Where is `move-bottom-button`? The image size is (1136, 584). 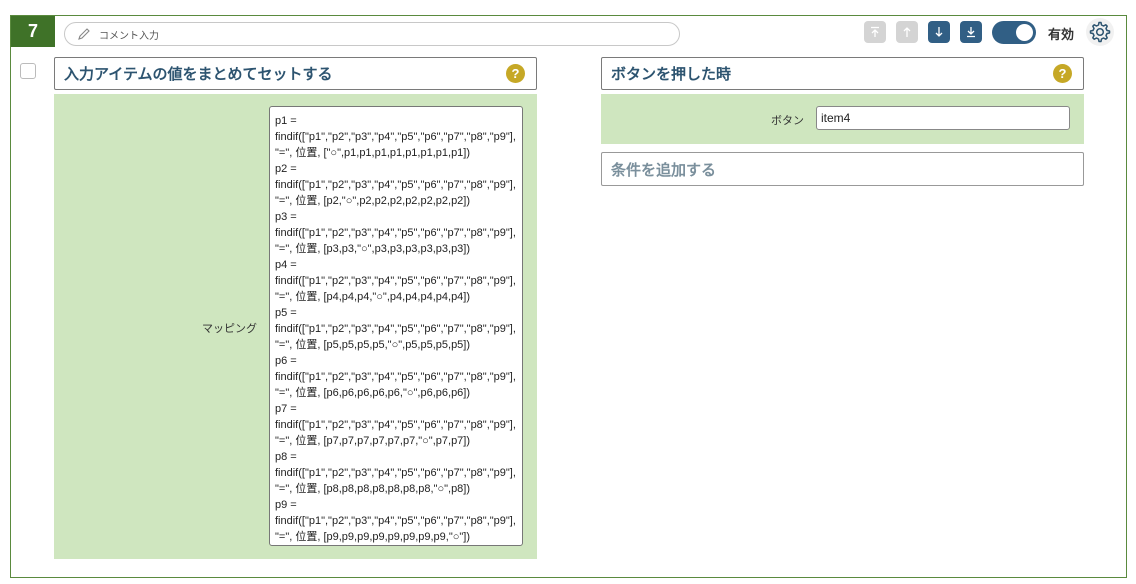
move-bottom-button is located at coordinates (971, 32).